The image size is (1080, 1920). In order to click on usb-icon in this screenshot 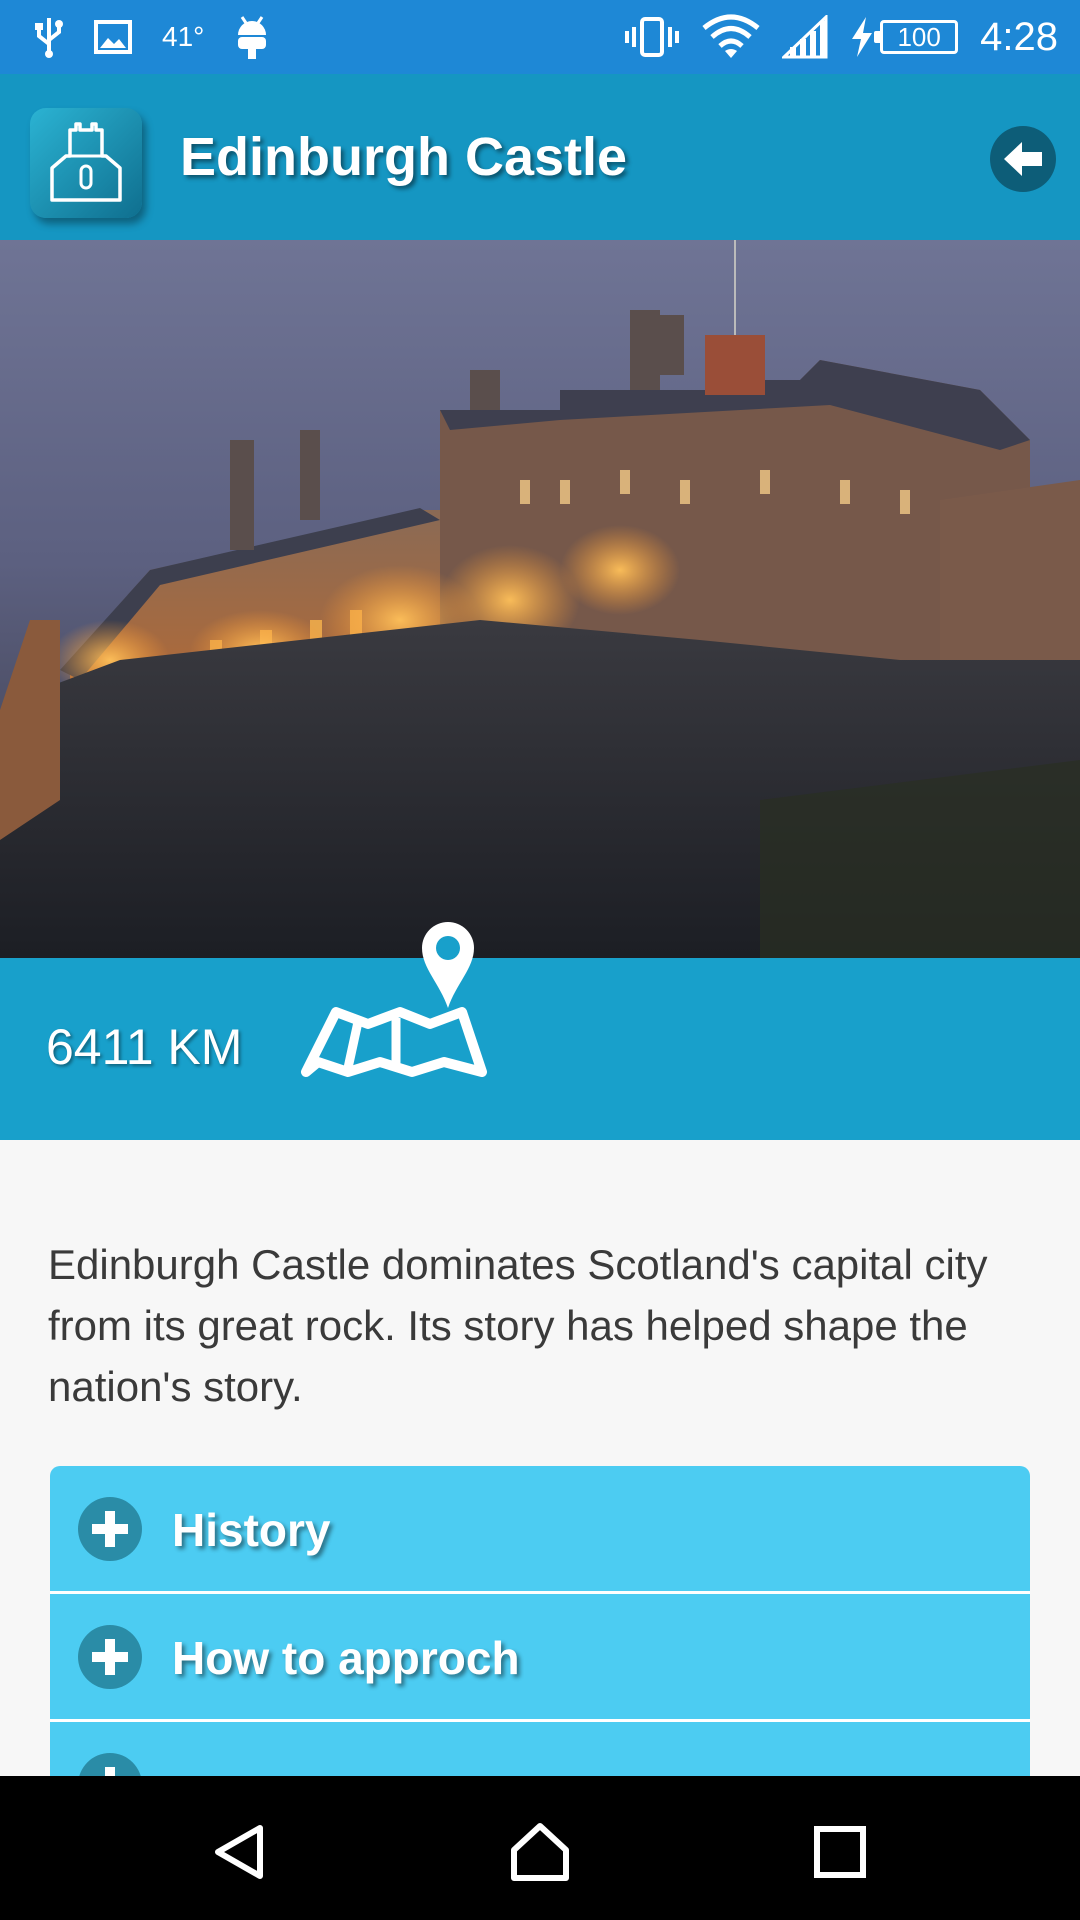, I will do `click(49, 38)`.